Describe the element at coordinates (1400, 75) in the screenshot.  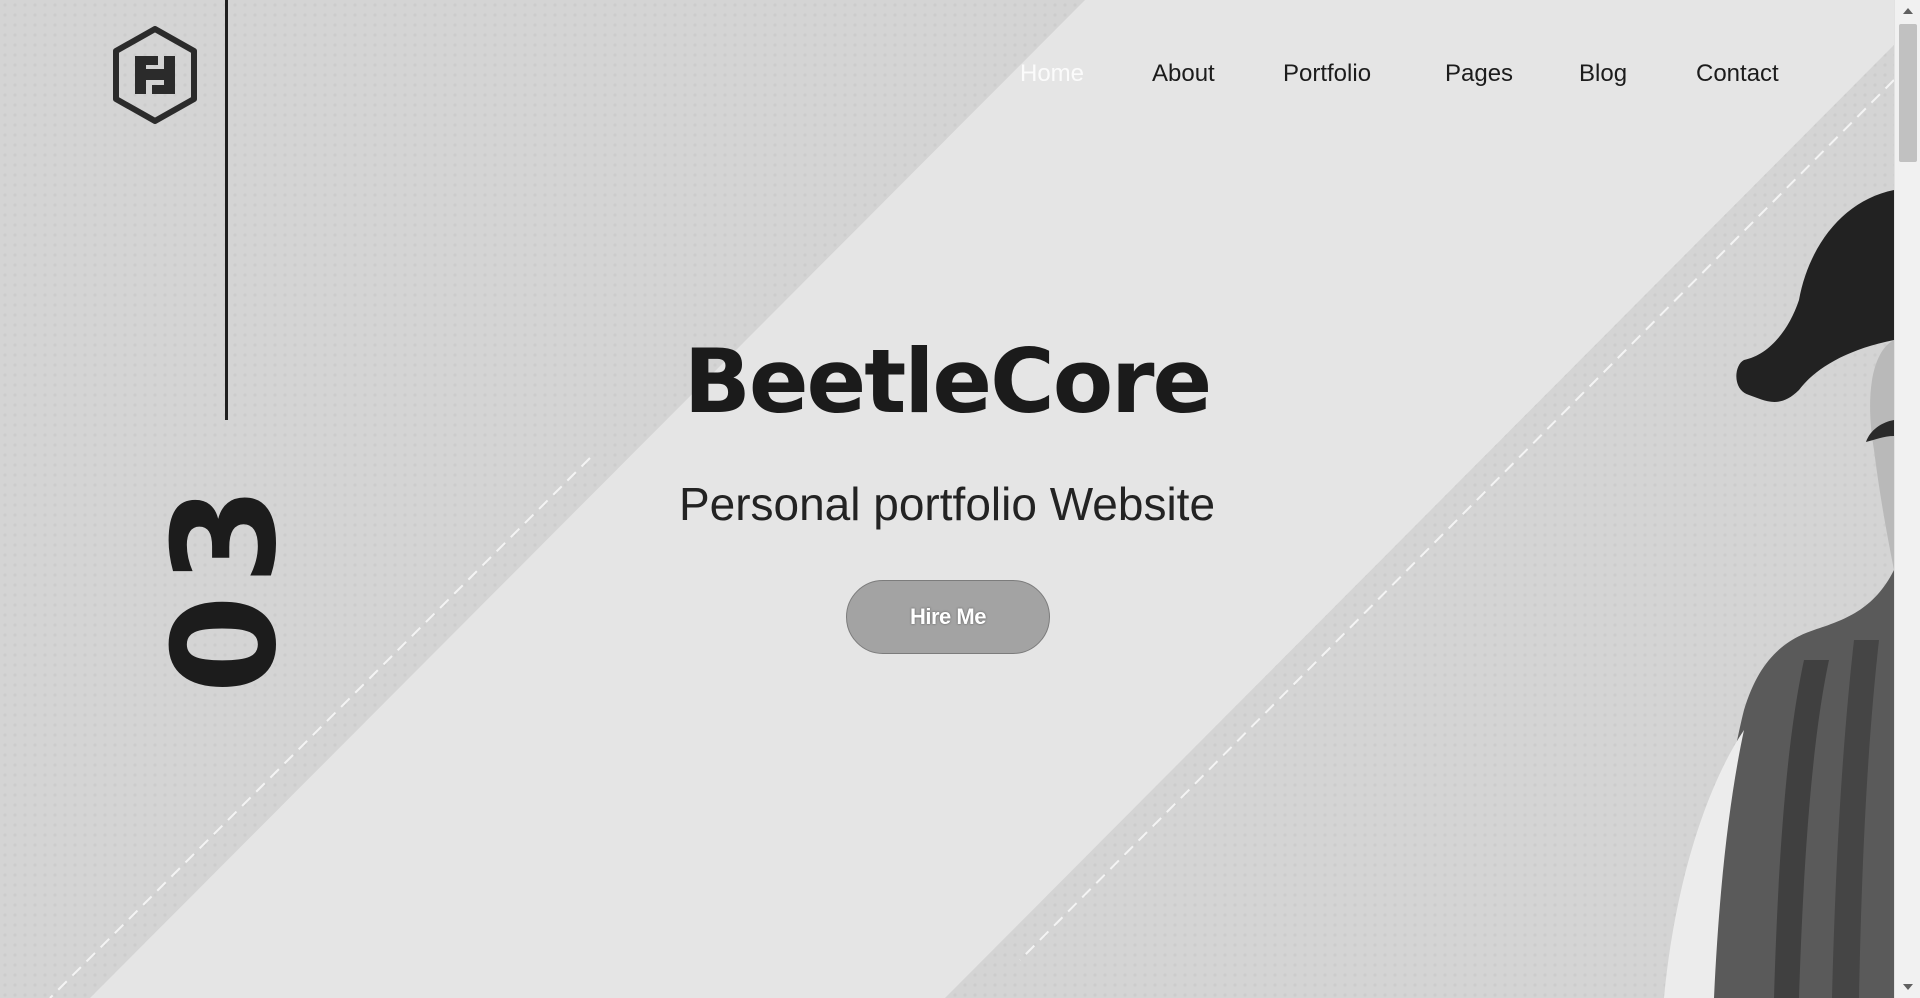
I see `main-nav: Home About Portfolio Pages Blog Contact` at that location.